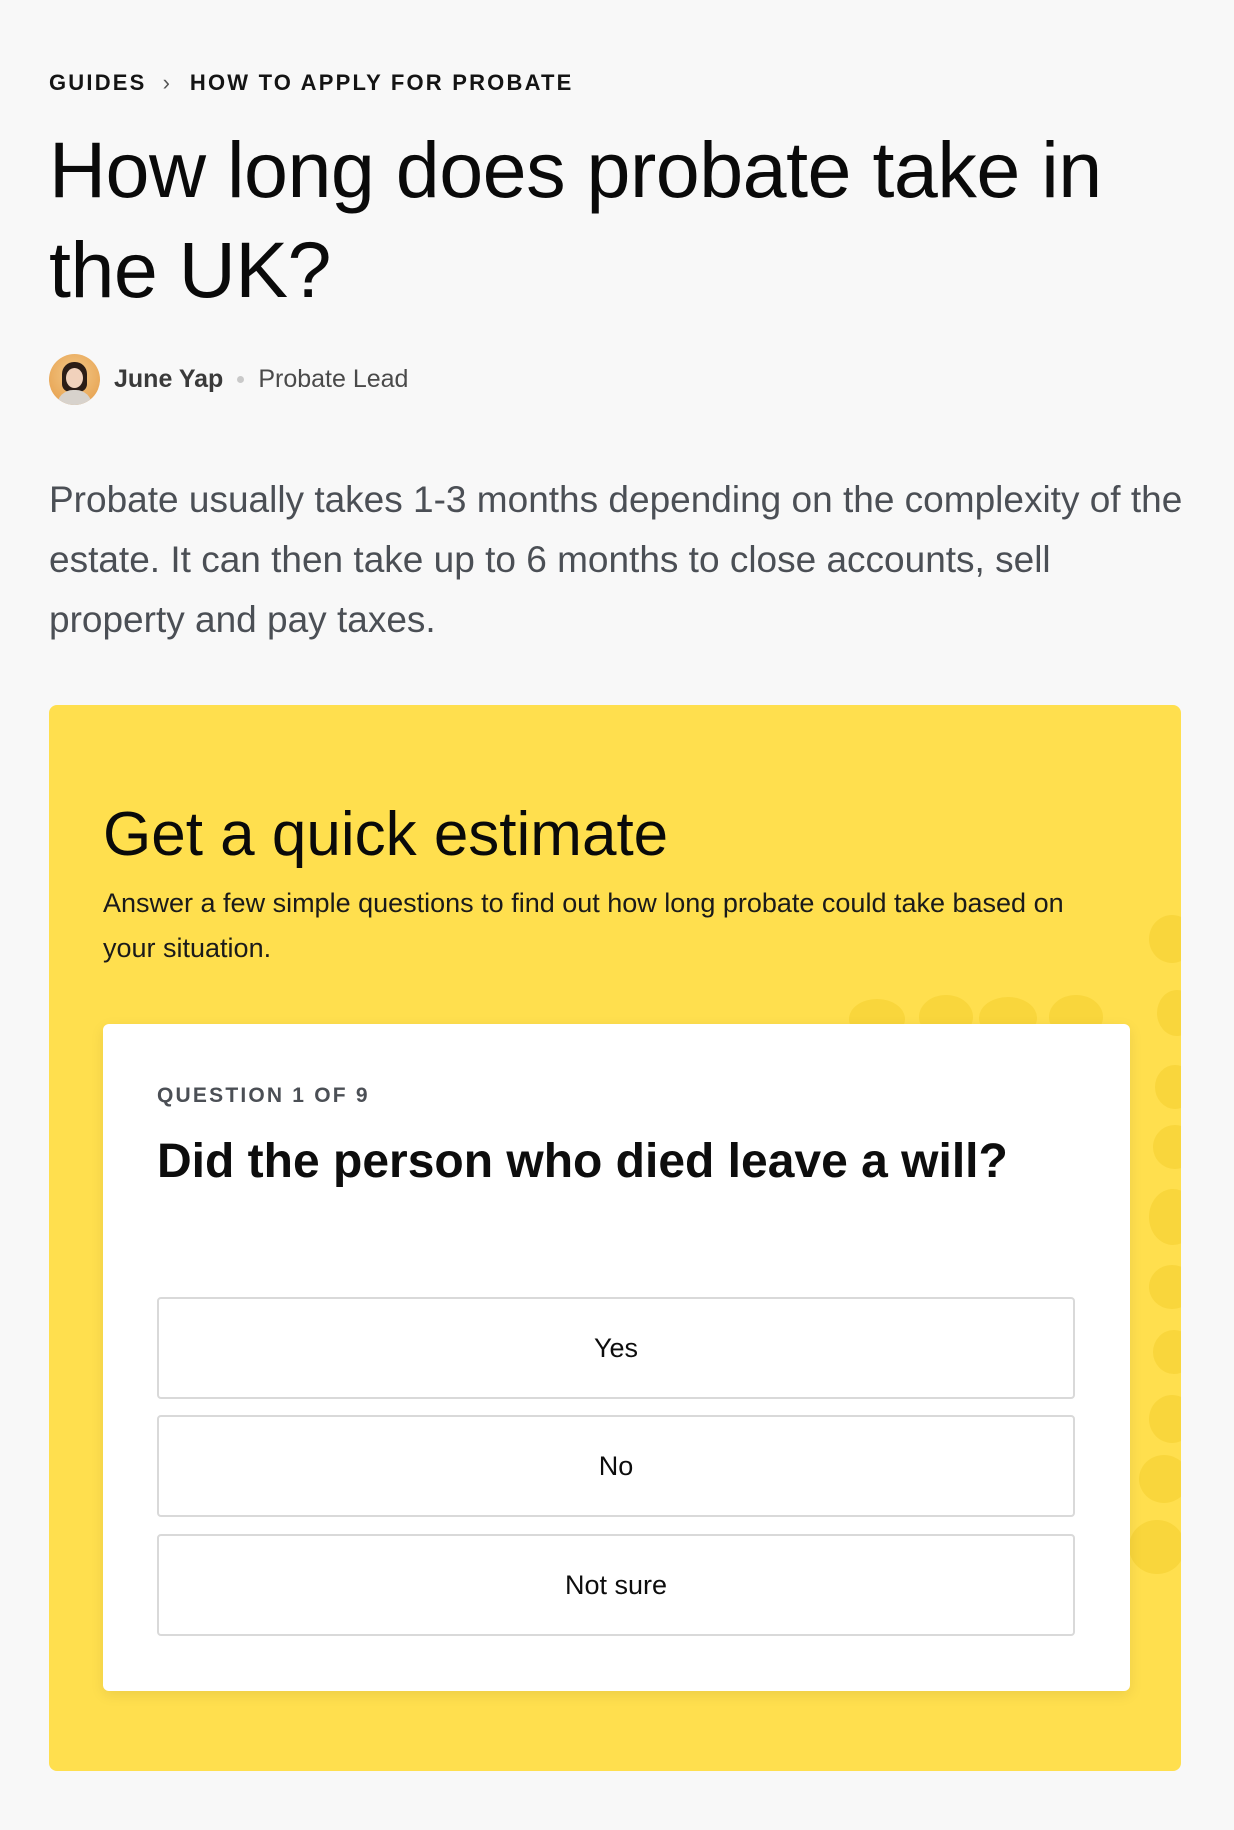 The image size is (1234, 1830). Describe the element at coordinates (616, 1585) in the screenshot. I see `answer-not-sure-button: Not sure` at that location.